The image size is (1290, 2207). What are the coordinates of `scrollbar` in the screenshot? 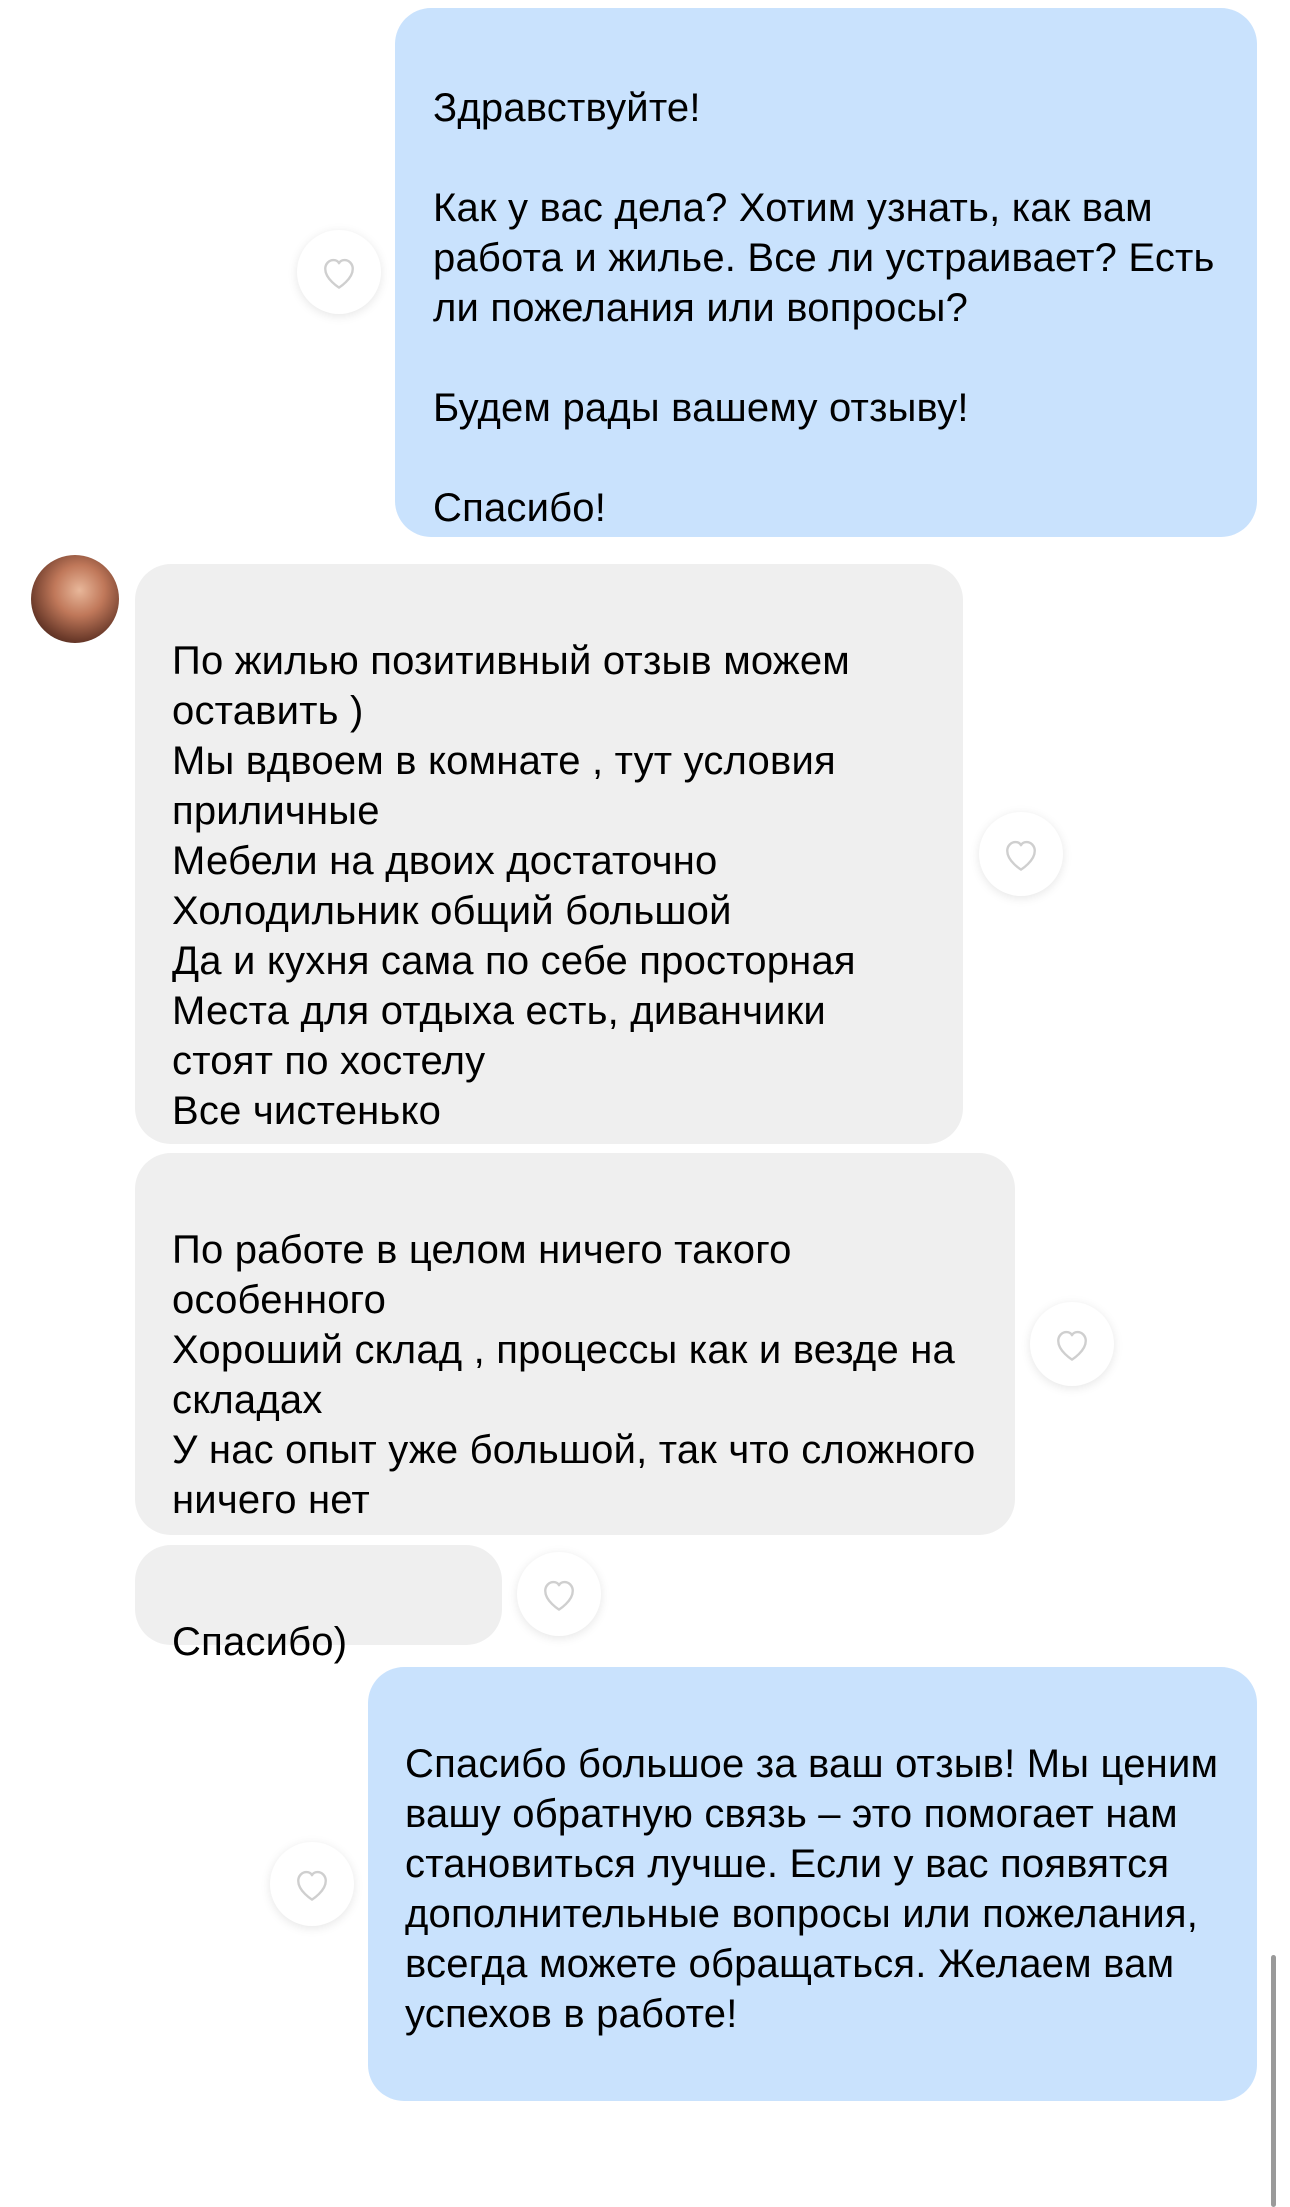 It's located at (1273, 2081).